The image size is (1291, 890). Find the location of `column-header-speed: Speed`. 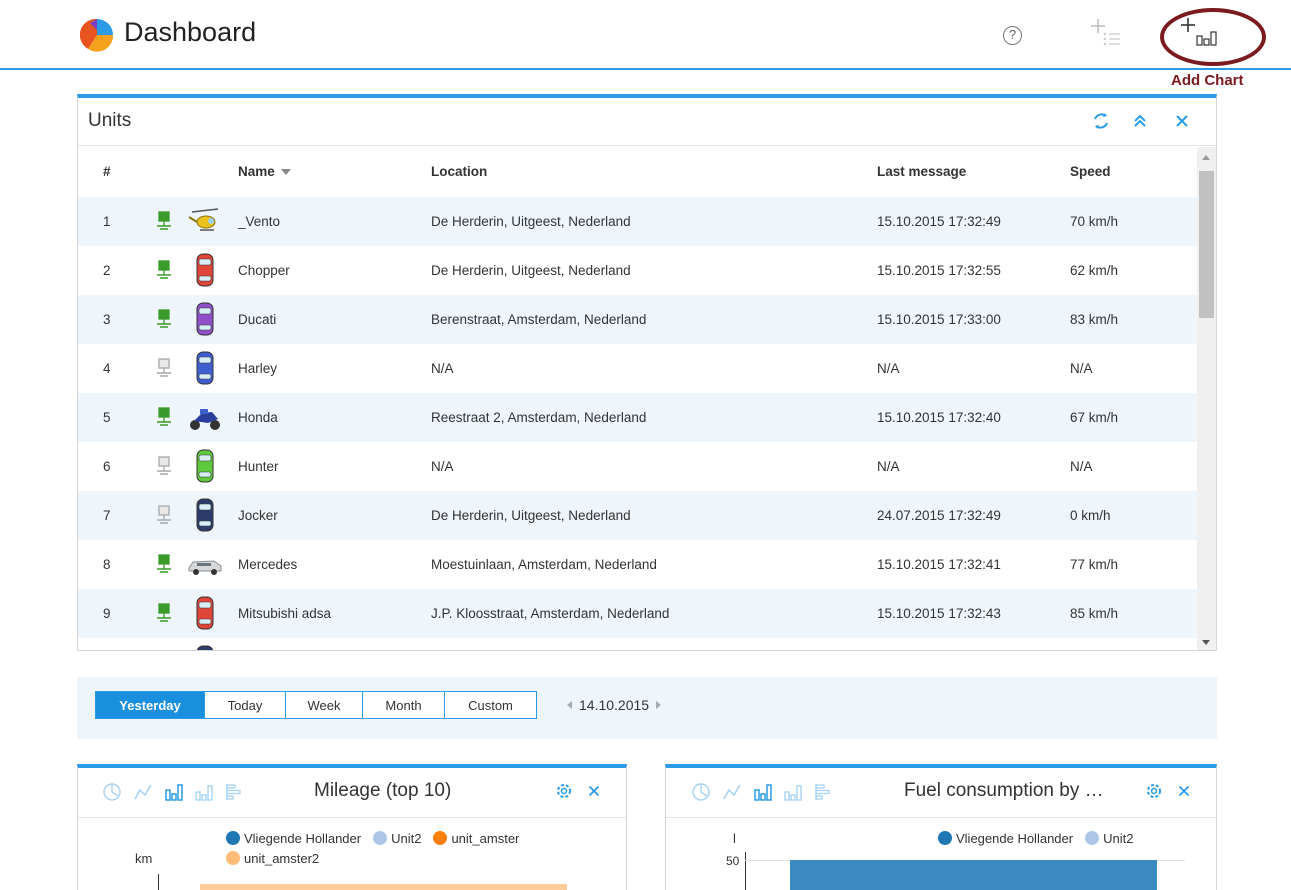

column-header-speed: Speed is located at coordinates (1090, 171).